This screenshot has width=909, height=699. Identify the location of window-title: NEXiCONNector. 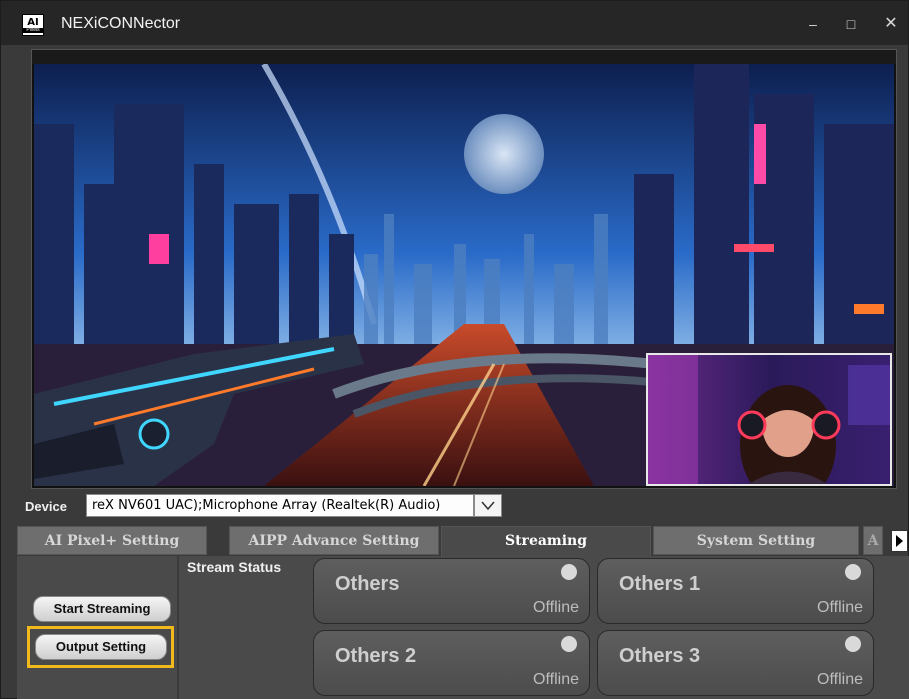
(121, 23).